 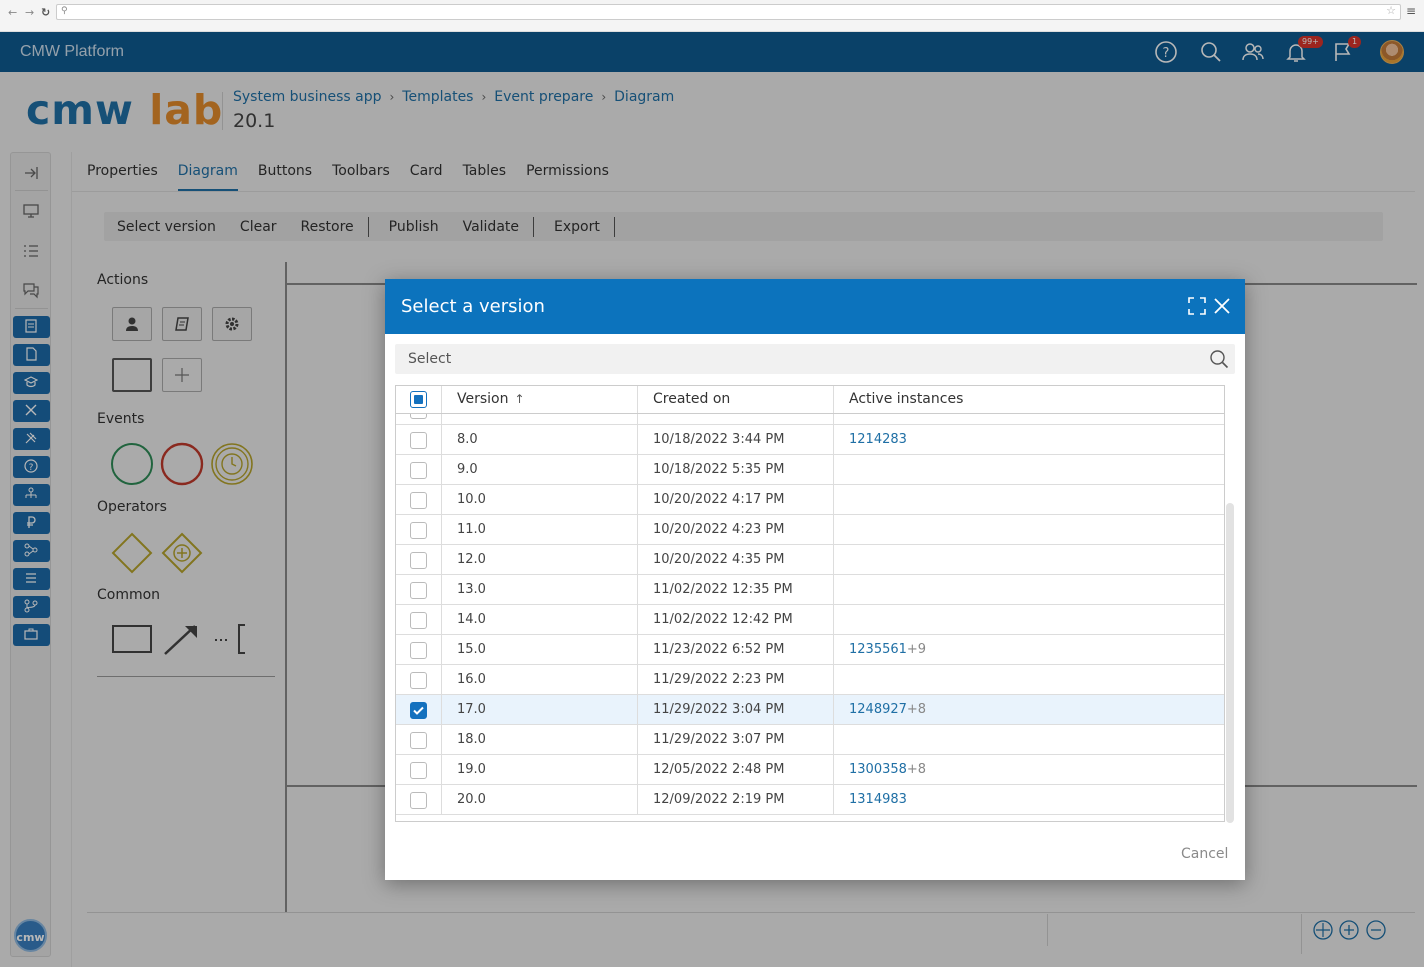 I want to click on dialog-header: Select a version, so click(x=815, y=306).